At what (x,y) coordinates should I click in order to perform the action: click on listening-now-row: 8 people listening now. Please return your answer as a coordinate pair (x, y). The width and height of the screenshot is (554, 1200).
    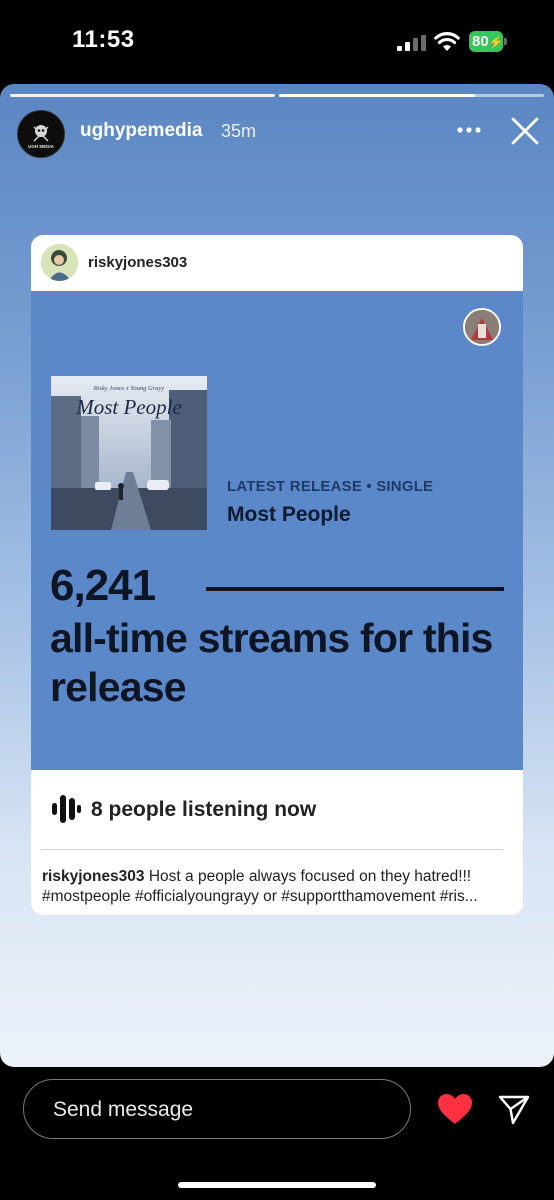
    Looking at the image, I should click on (277, 807).